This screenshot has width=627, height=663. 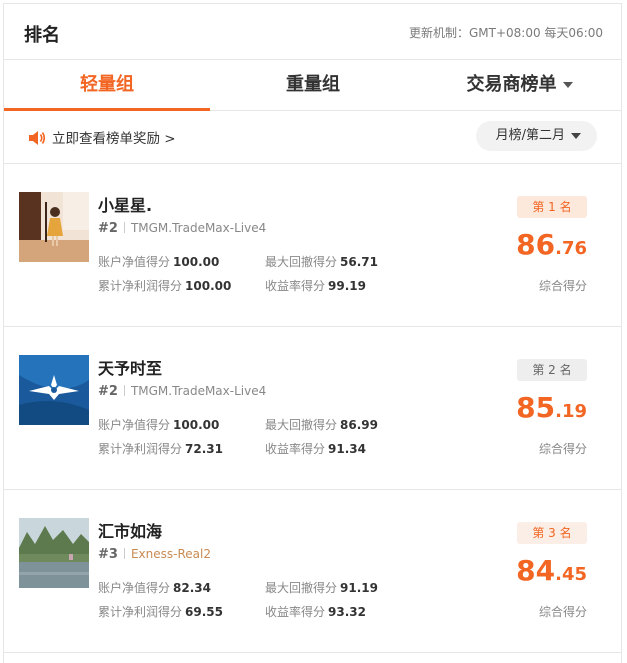 I want to click on profit-stat: 累计净利润得分 100.00, so click(x=164, y=285).